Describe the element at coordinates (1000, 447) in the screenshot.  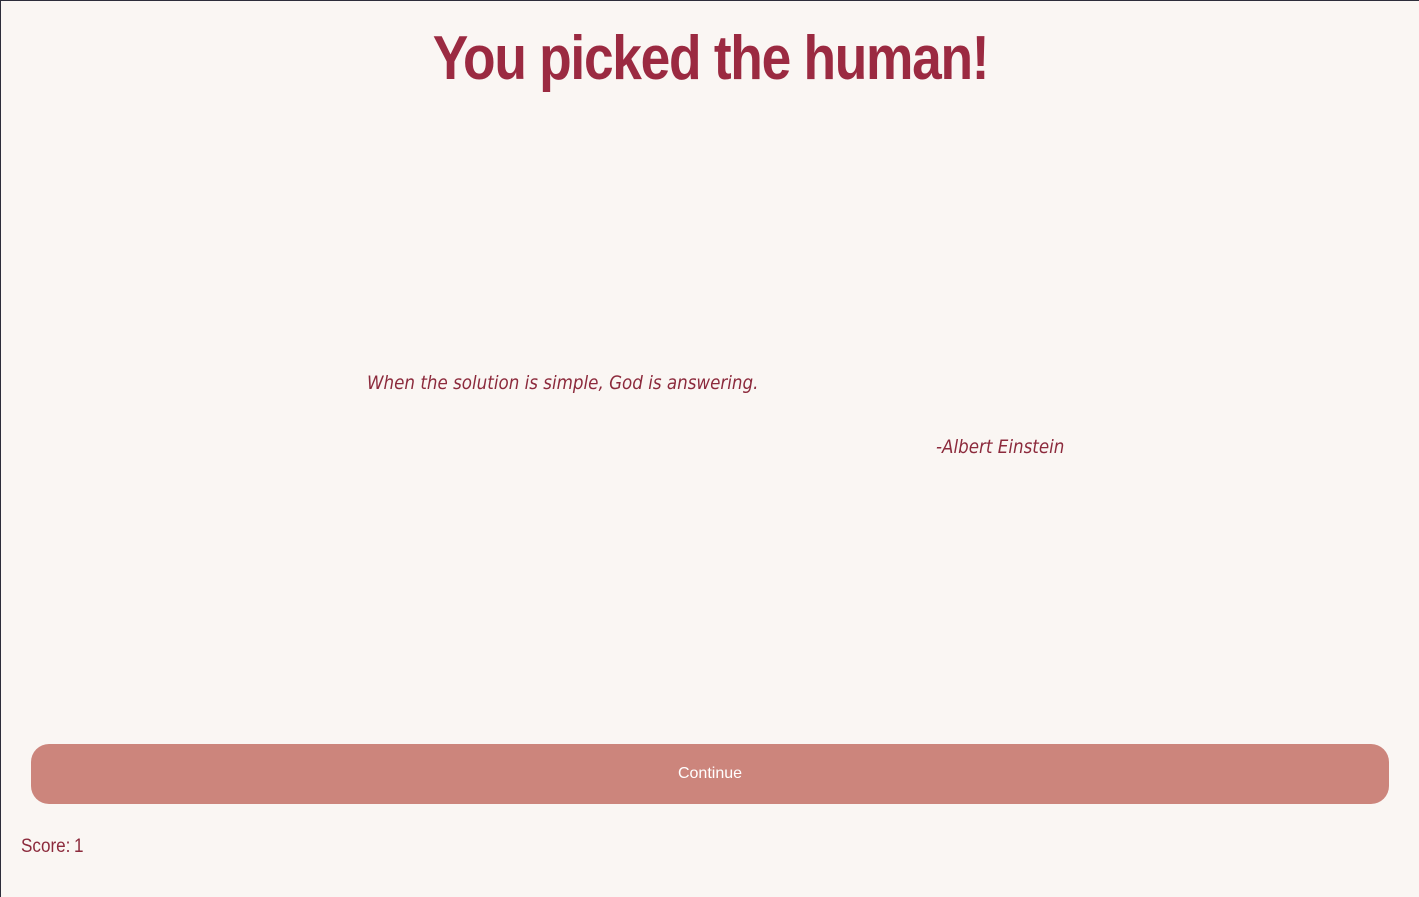
I see `quote-author: -Albert Einstein` at that location.